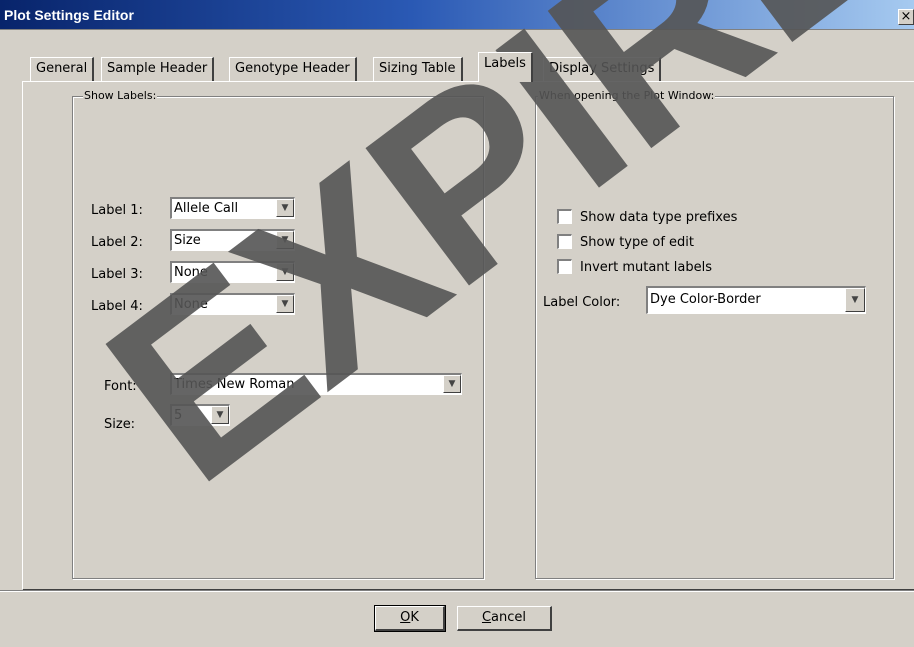  I want to click on tab-general: General, so click(62, 69).